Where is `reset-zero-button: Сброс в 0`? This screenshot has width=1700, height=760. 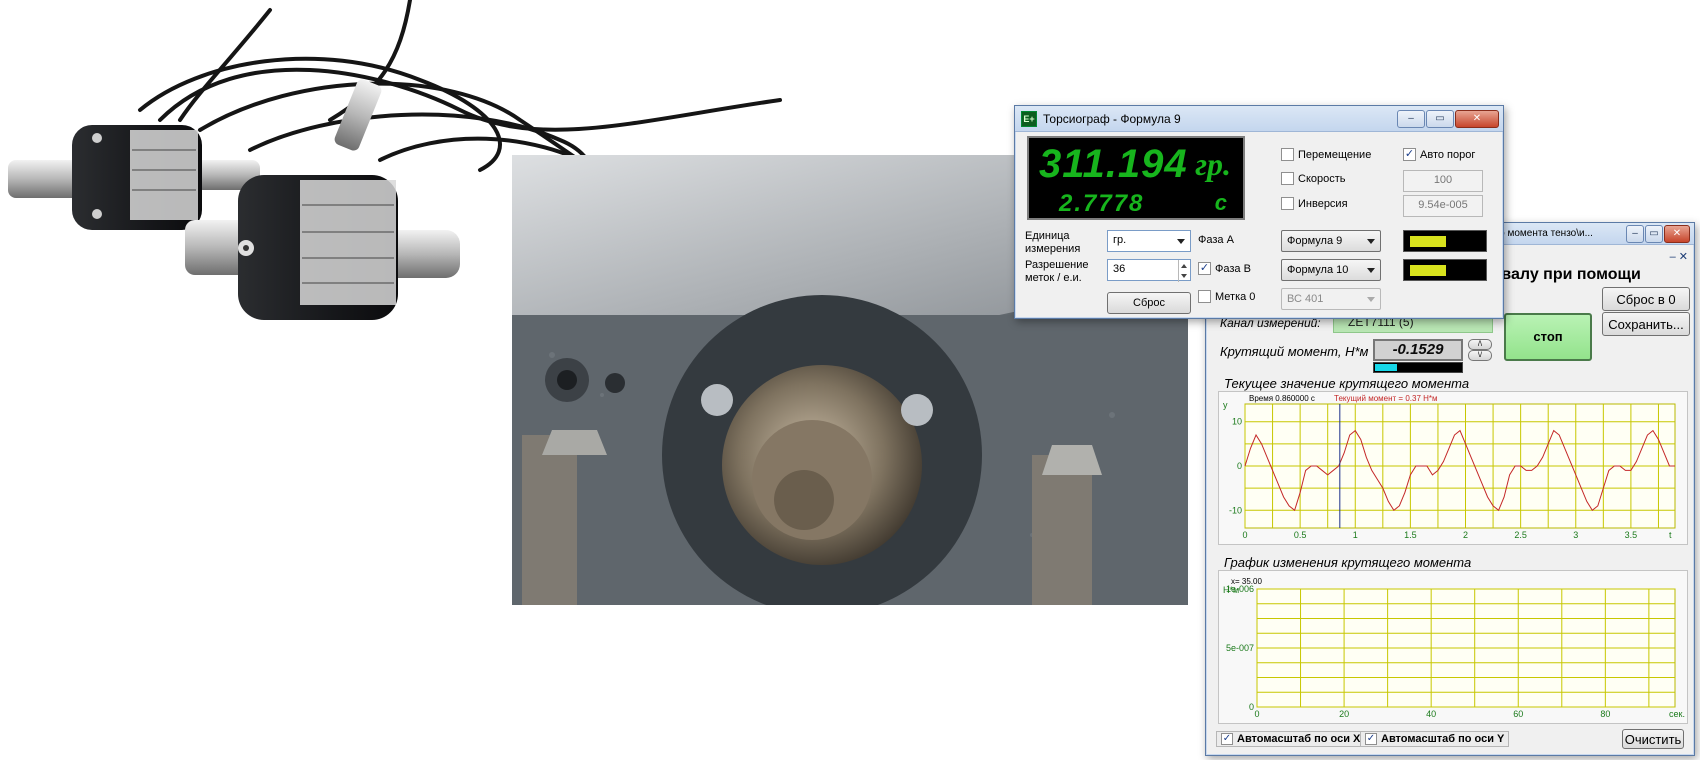
reset-zero-button: Сброс в 0 is located at coordinates (1646, 299).